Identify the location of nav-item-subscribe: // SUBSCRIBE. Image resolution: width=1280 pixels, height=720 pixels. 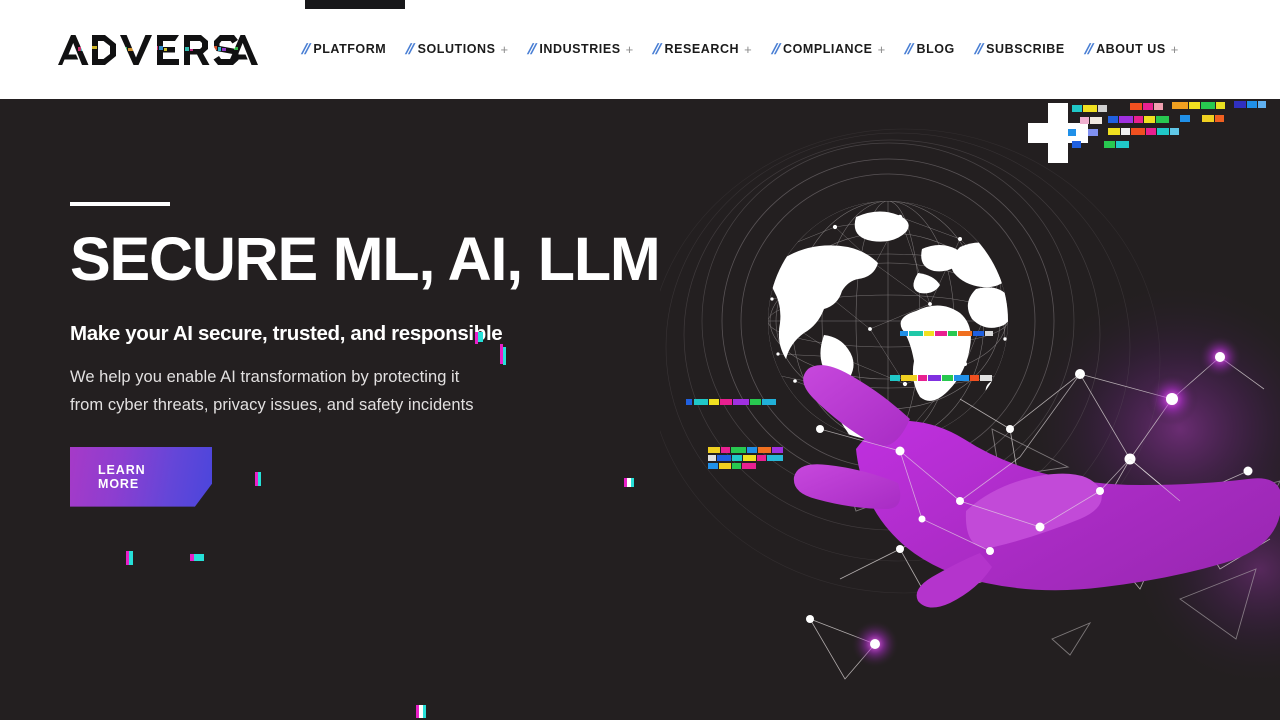
(1019, 49).